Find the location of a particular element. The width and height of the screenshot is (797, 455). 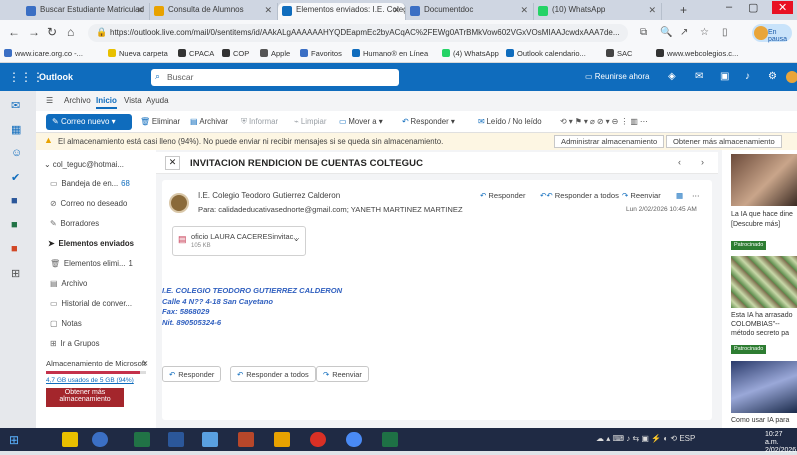

excel-icon is located at coordinates (142, 439).